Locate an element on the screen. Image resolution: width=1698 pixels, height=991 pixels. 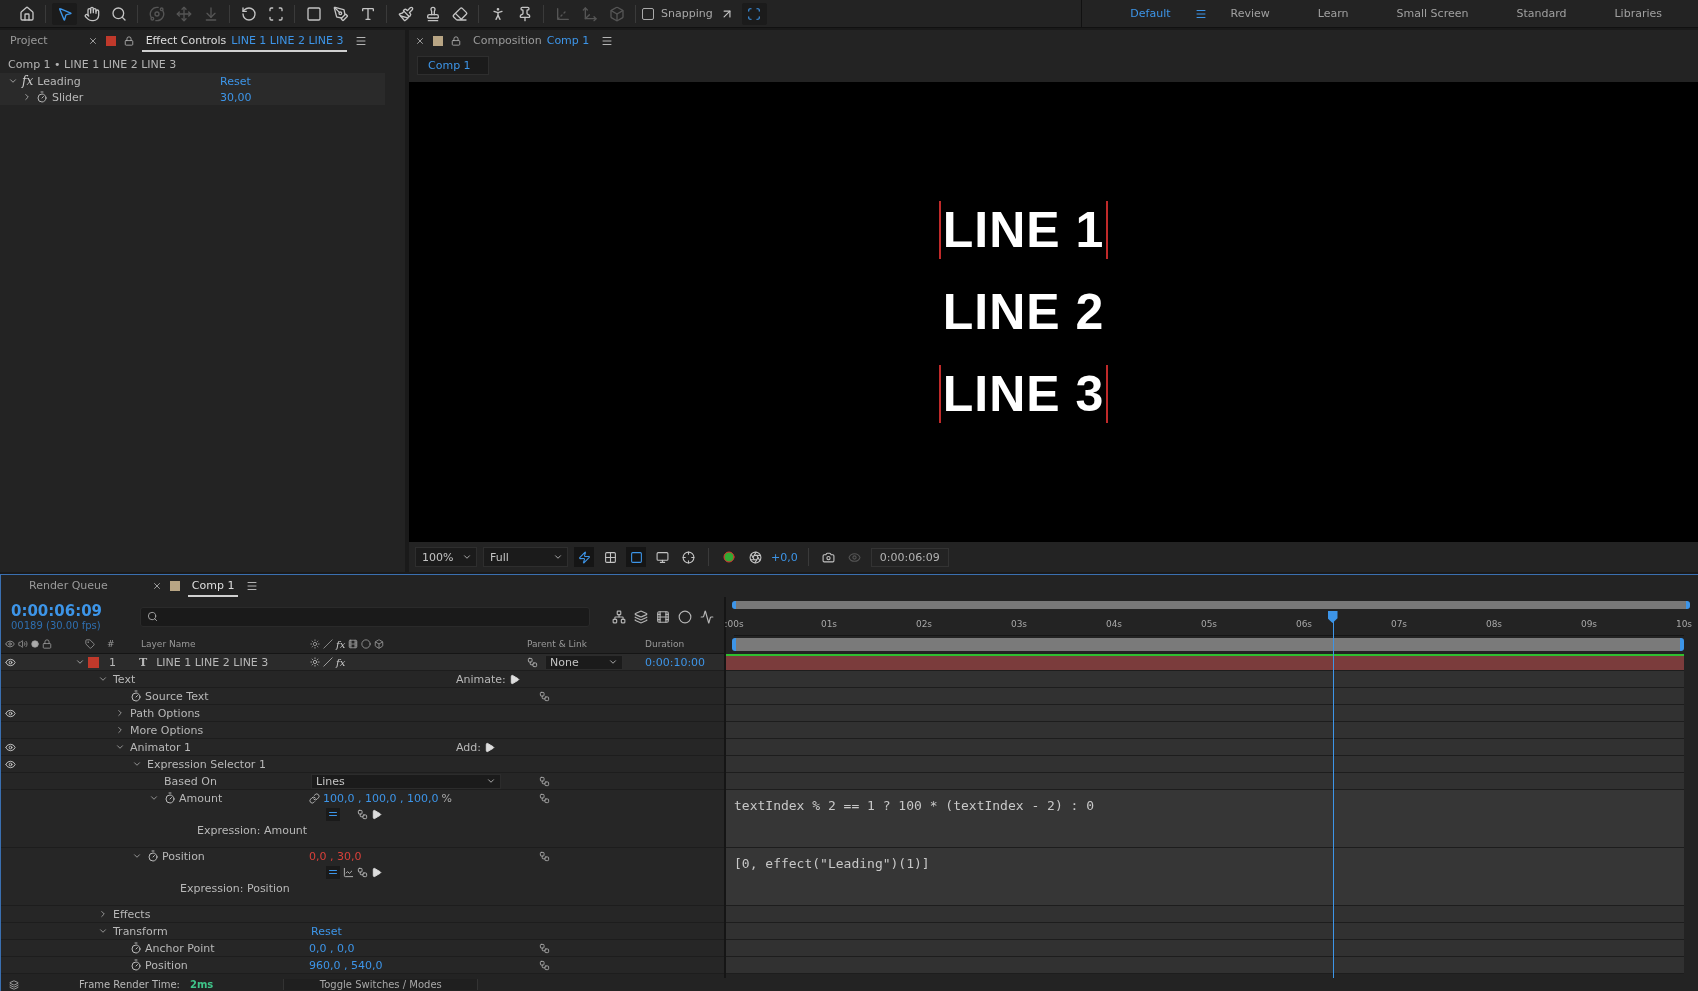
ruler-label: 09s is located at coordinates (1589, 624).